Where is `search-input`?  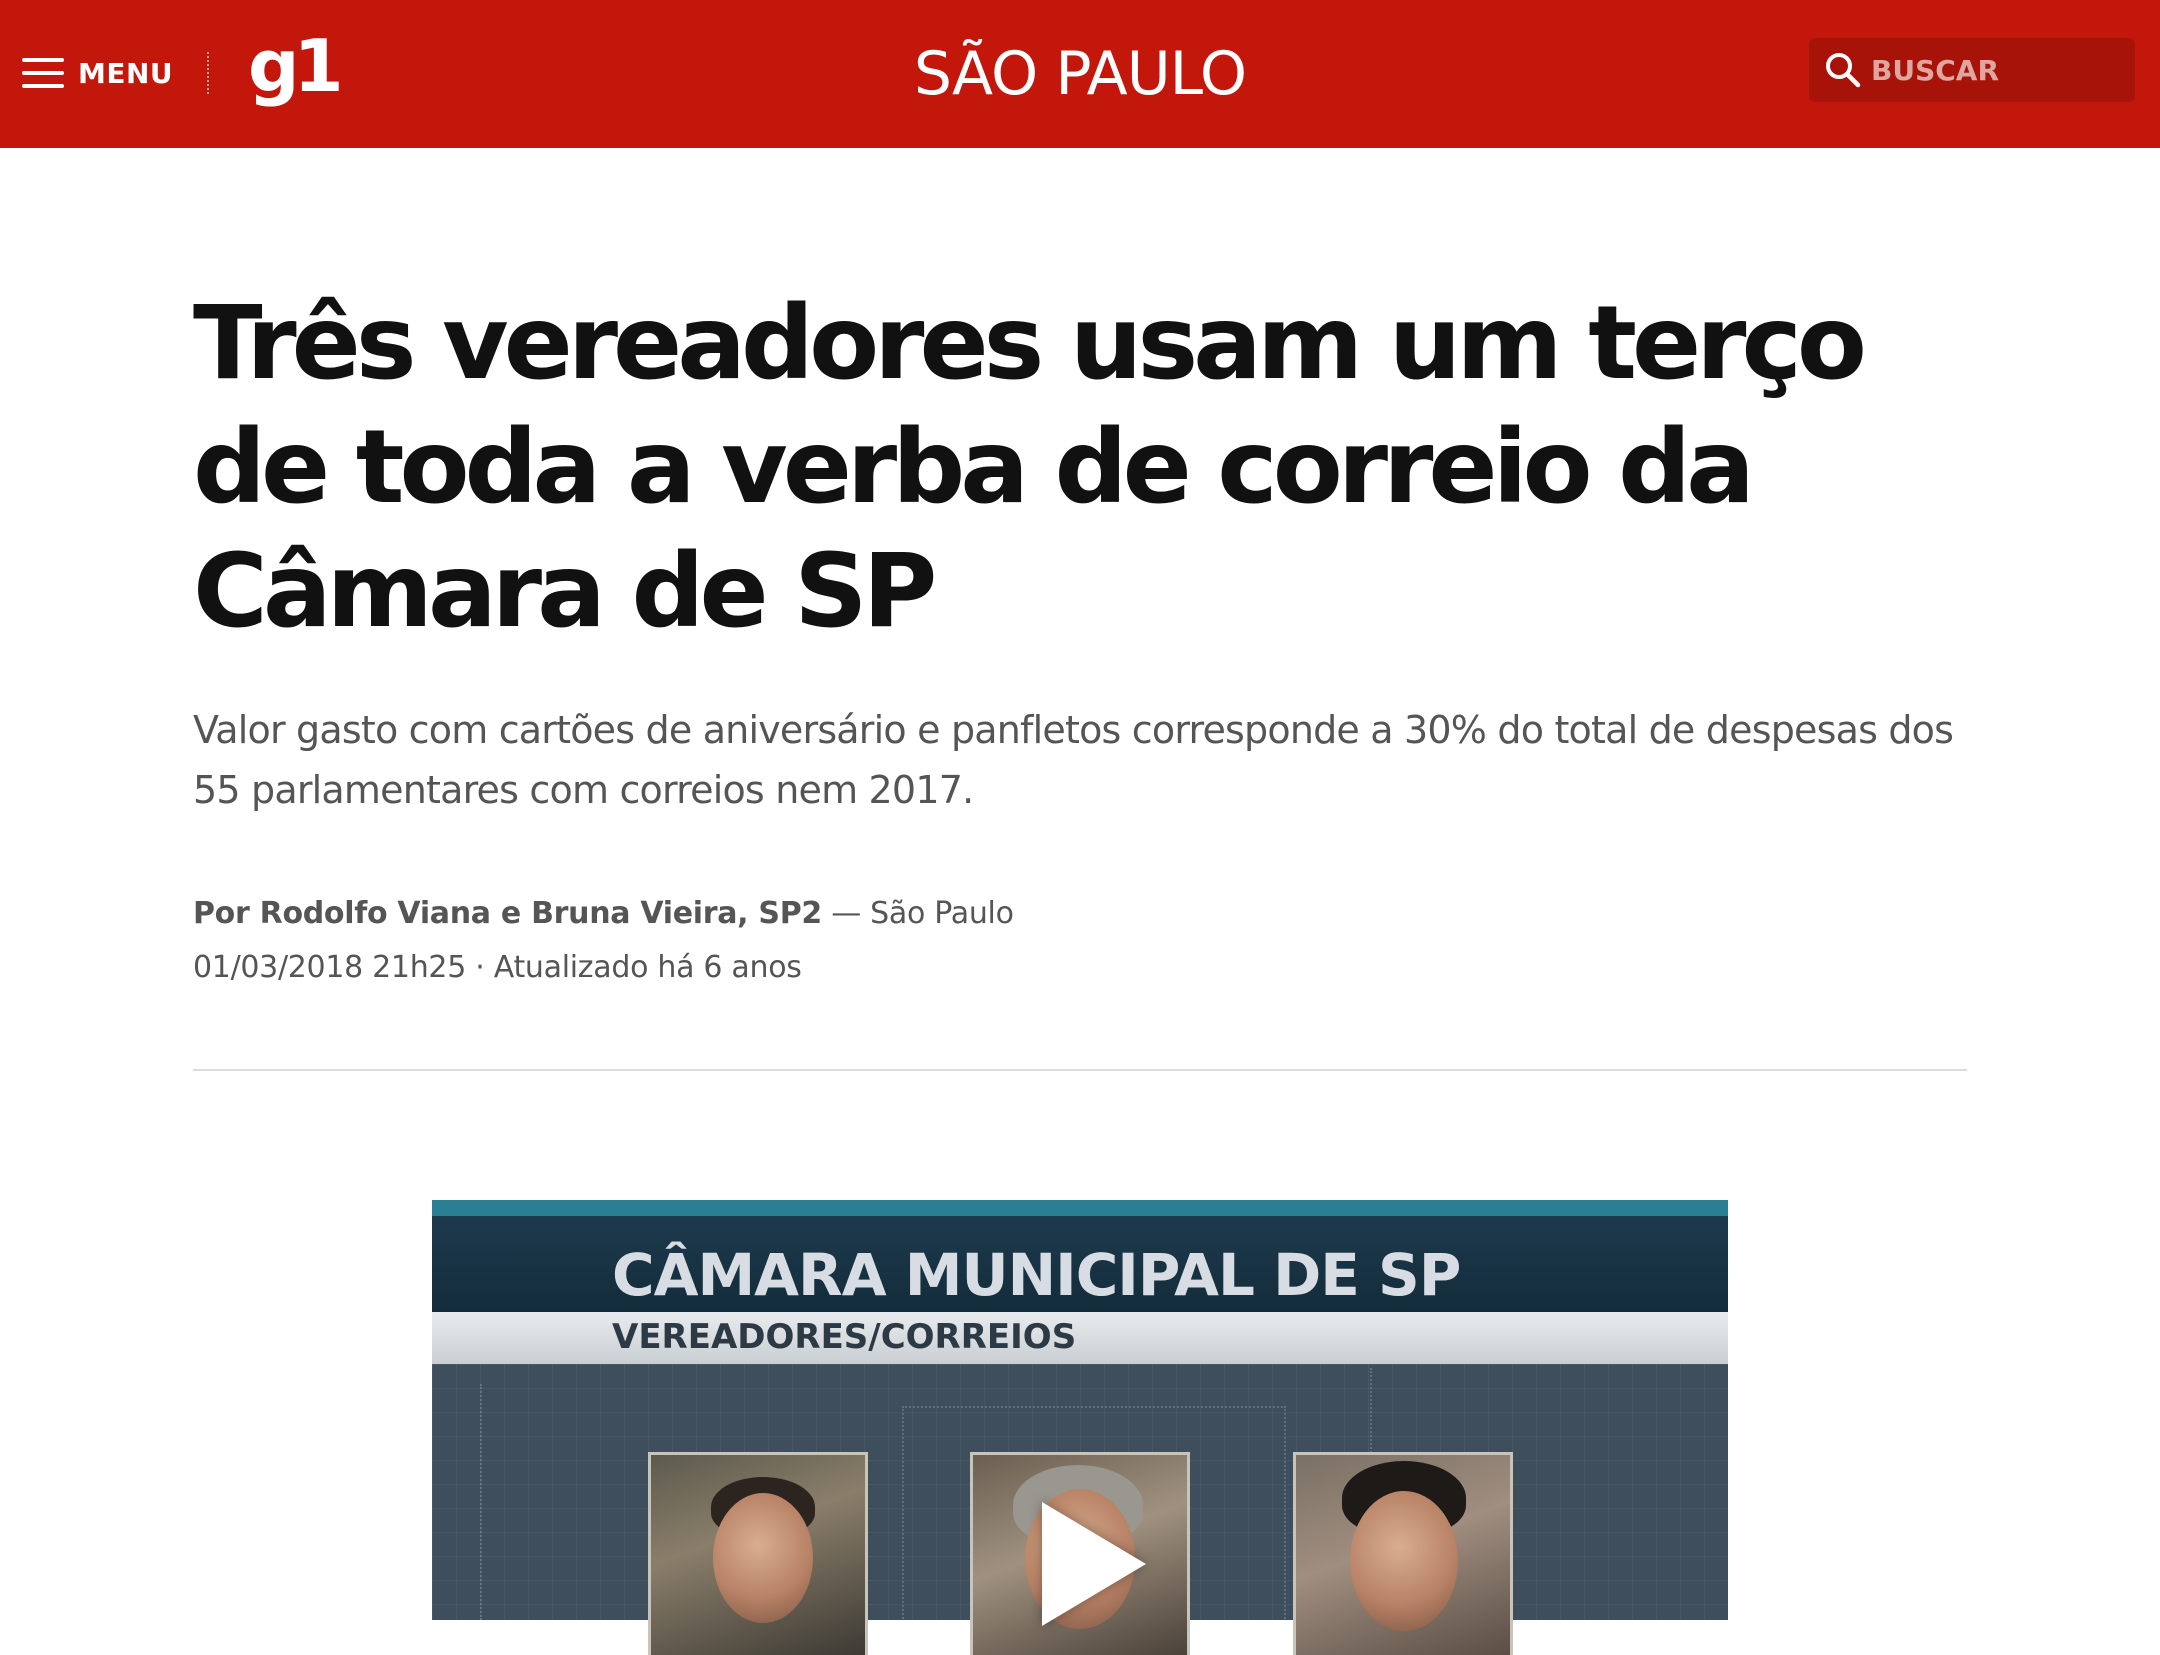
search-input is located at coordinates (1996, 70).